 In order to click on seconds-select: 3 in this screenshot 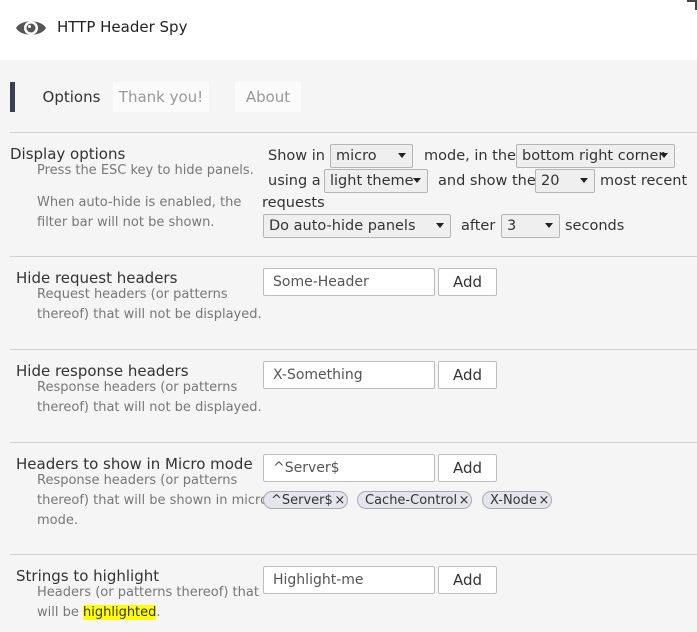, I will do `click(530, 226)`.